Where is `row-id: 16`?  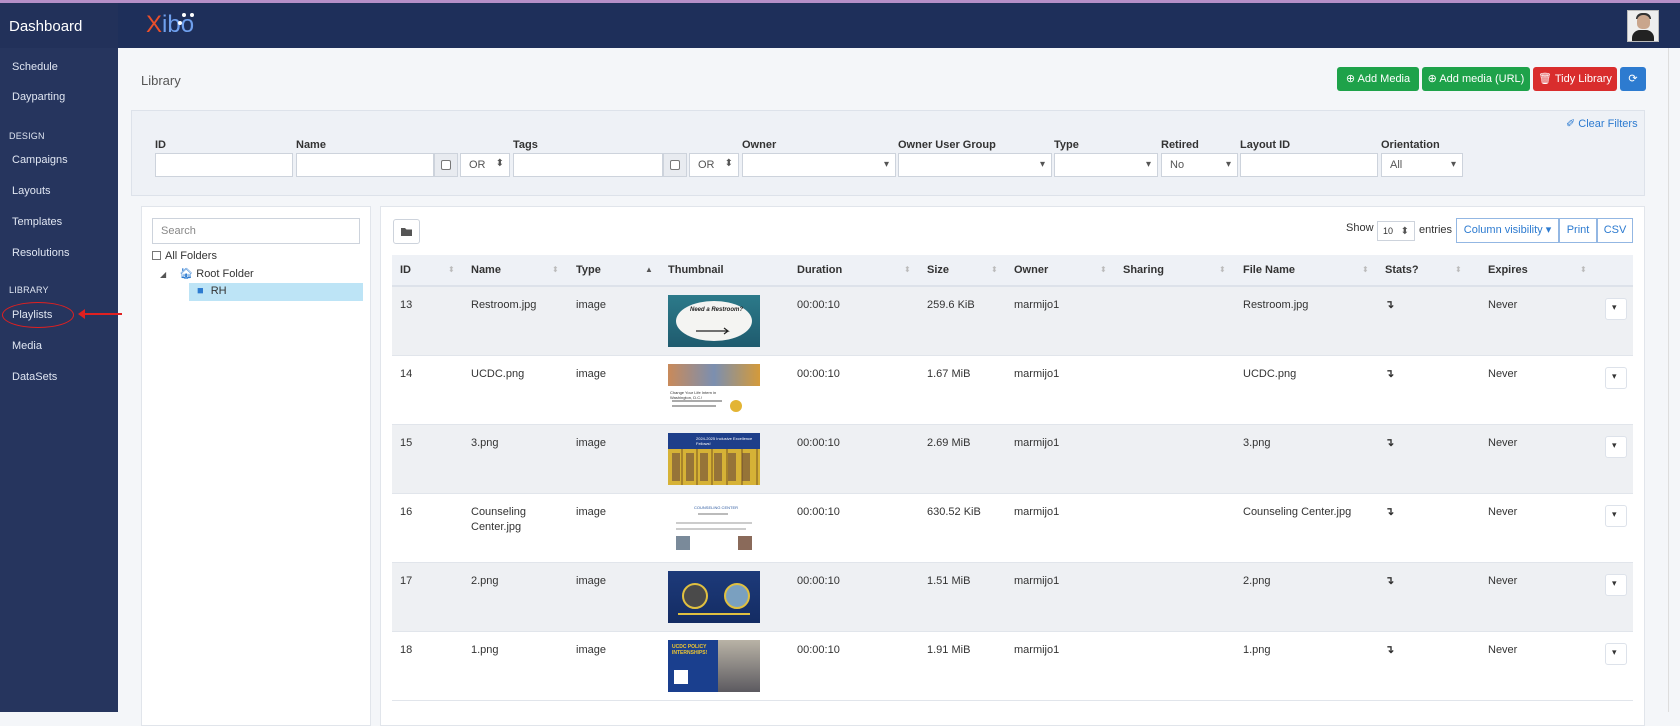
row-id: 16 is located at coordinates (406, 512).